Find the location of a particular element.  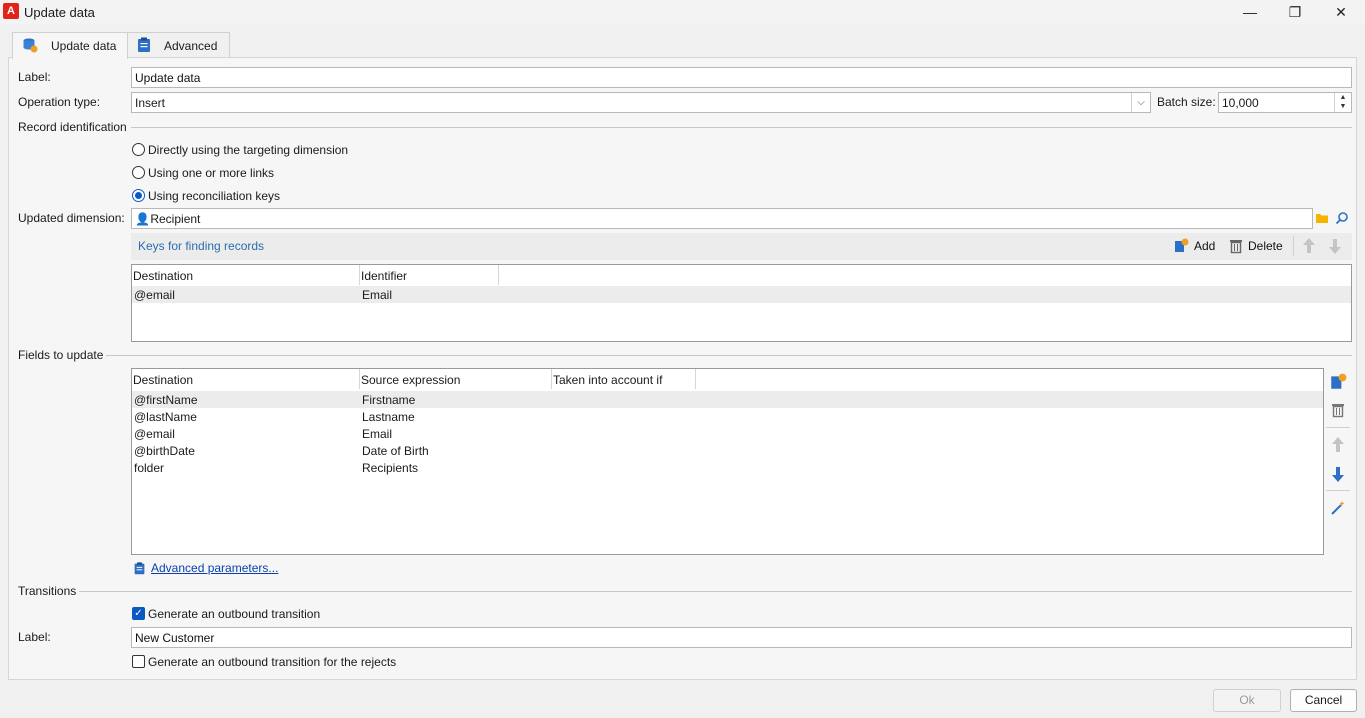

rejects-transition-checkbox is located at coordinates (138, 661).